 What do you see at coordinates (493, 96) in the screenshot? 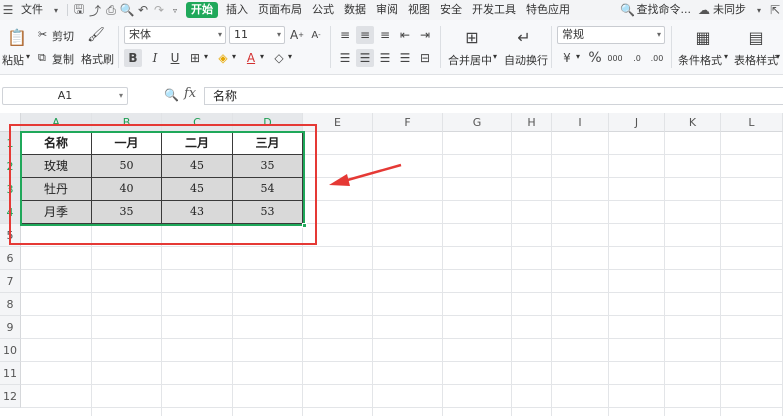
I see `formula-input: 名称` at bounding box center [493, 96].